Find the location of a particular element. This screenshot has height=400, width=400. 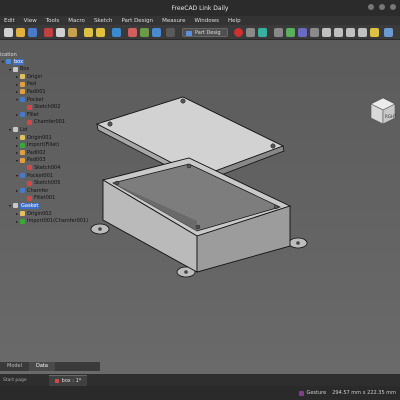

tab-data: Data is located at coordinates (42, 366).